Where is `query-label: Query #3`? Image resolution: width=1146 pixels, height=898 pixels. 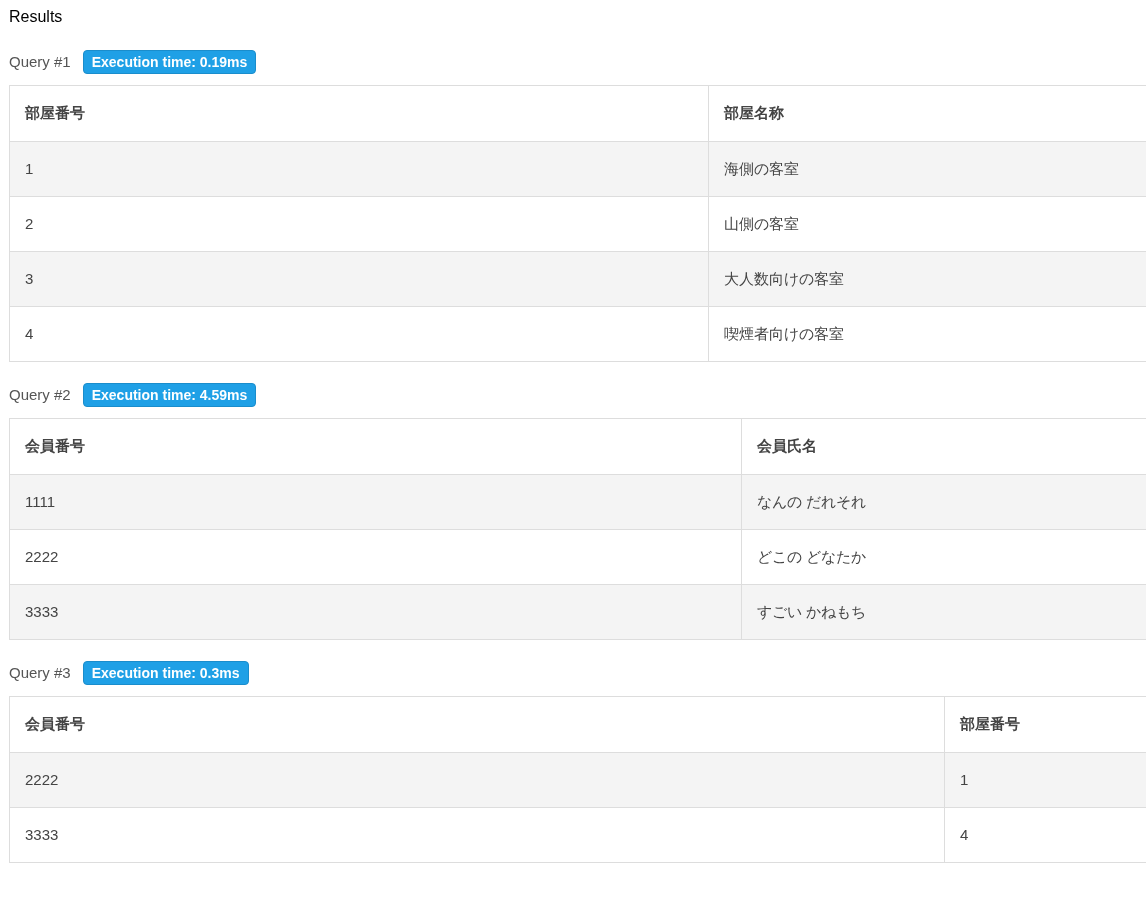
query-label: Query #3 is located at coordinates (40, 672).